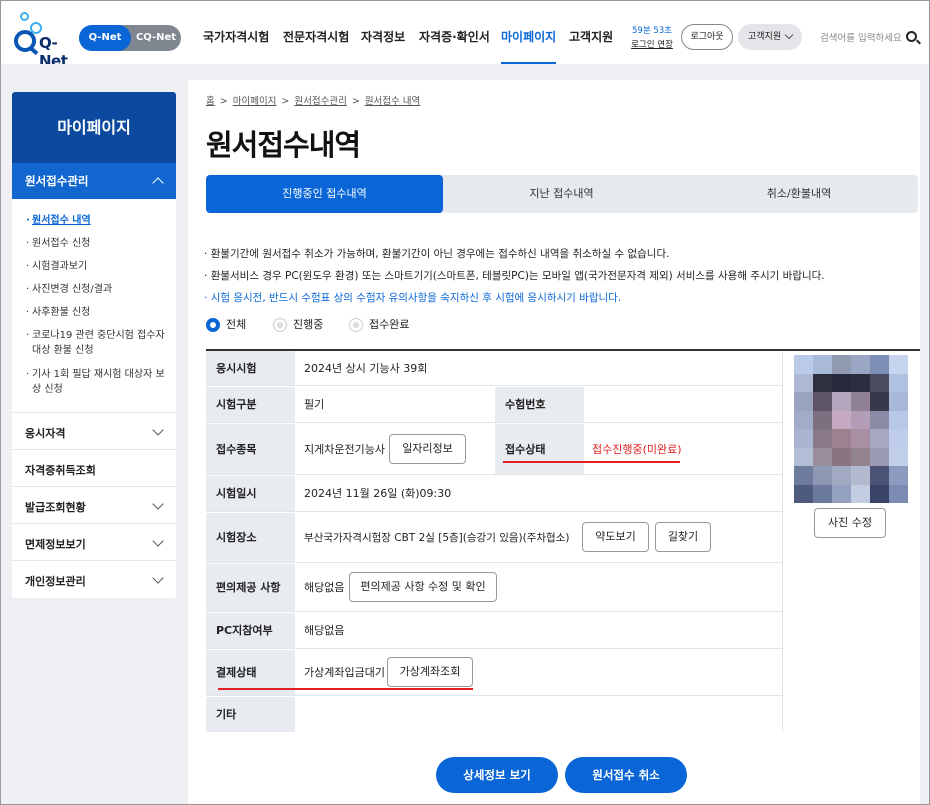  Describe the element at coordinates (298, 325) in the screenshot. I see `filter-in-progress-radio: 진행중` at that location.